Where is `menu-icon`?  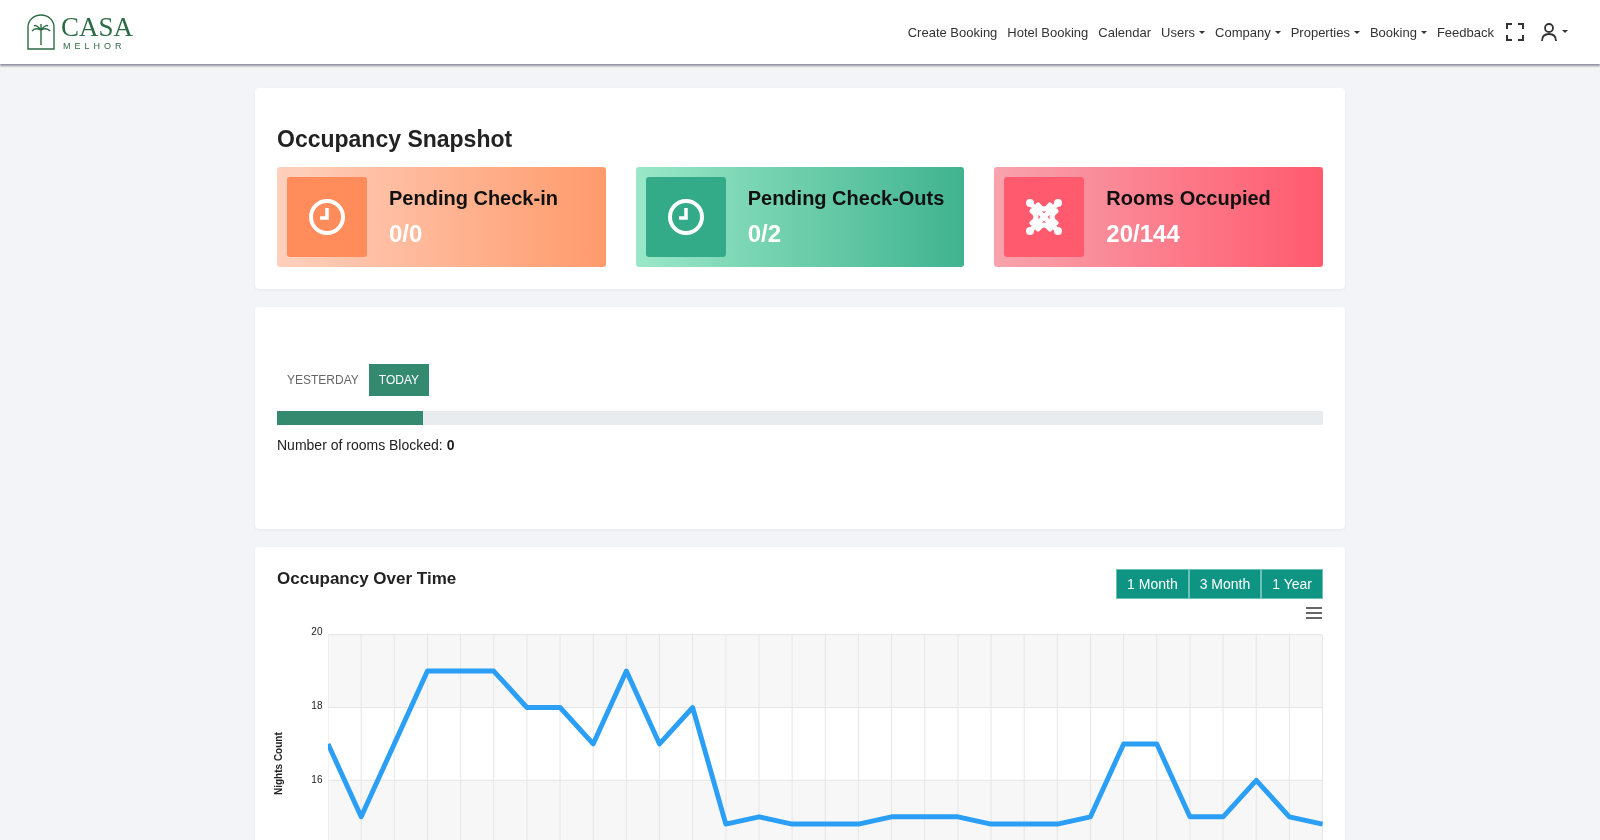 menu-icon is located at coordinates (1314, 613).